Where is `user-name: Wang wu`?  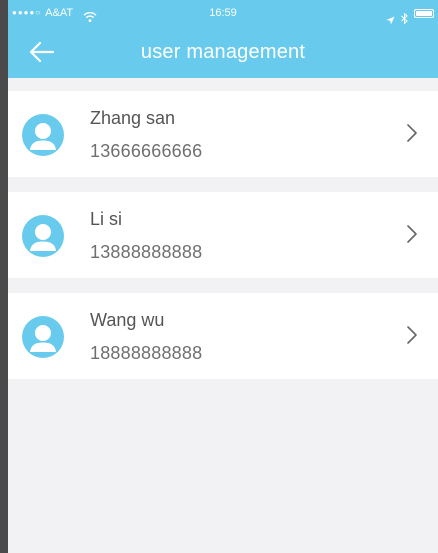 user-name: Wang wu is located at coordinates (127, 320).